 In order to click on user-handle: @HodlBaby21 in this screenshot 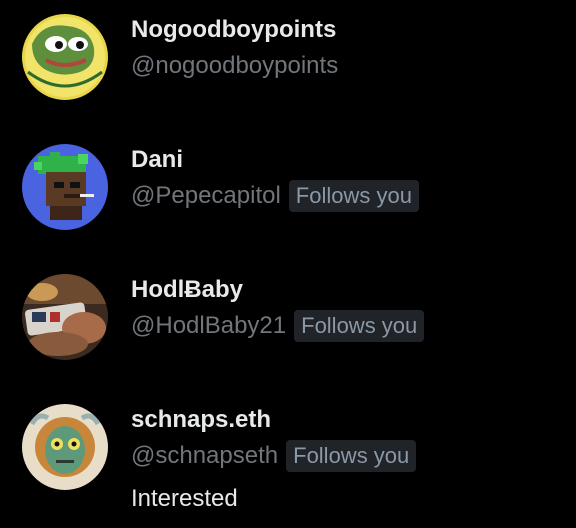, I will do `click(208, 326)`.